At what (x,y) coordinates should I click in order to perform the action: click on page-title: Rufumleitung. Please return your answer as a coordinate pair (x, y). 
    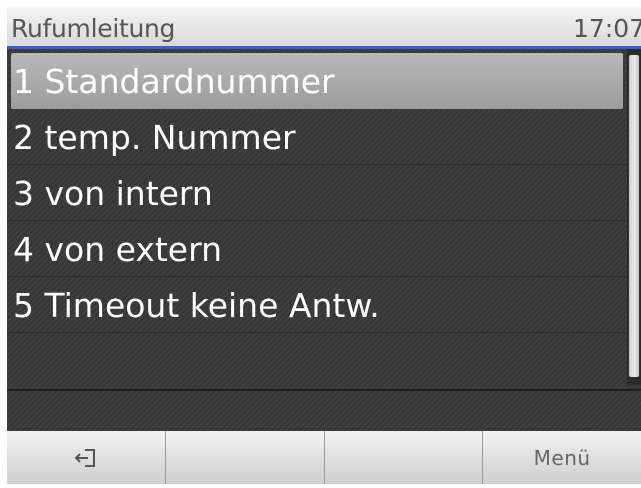
    Looking at the image, I should click on (93, 28).